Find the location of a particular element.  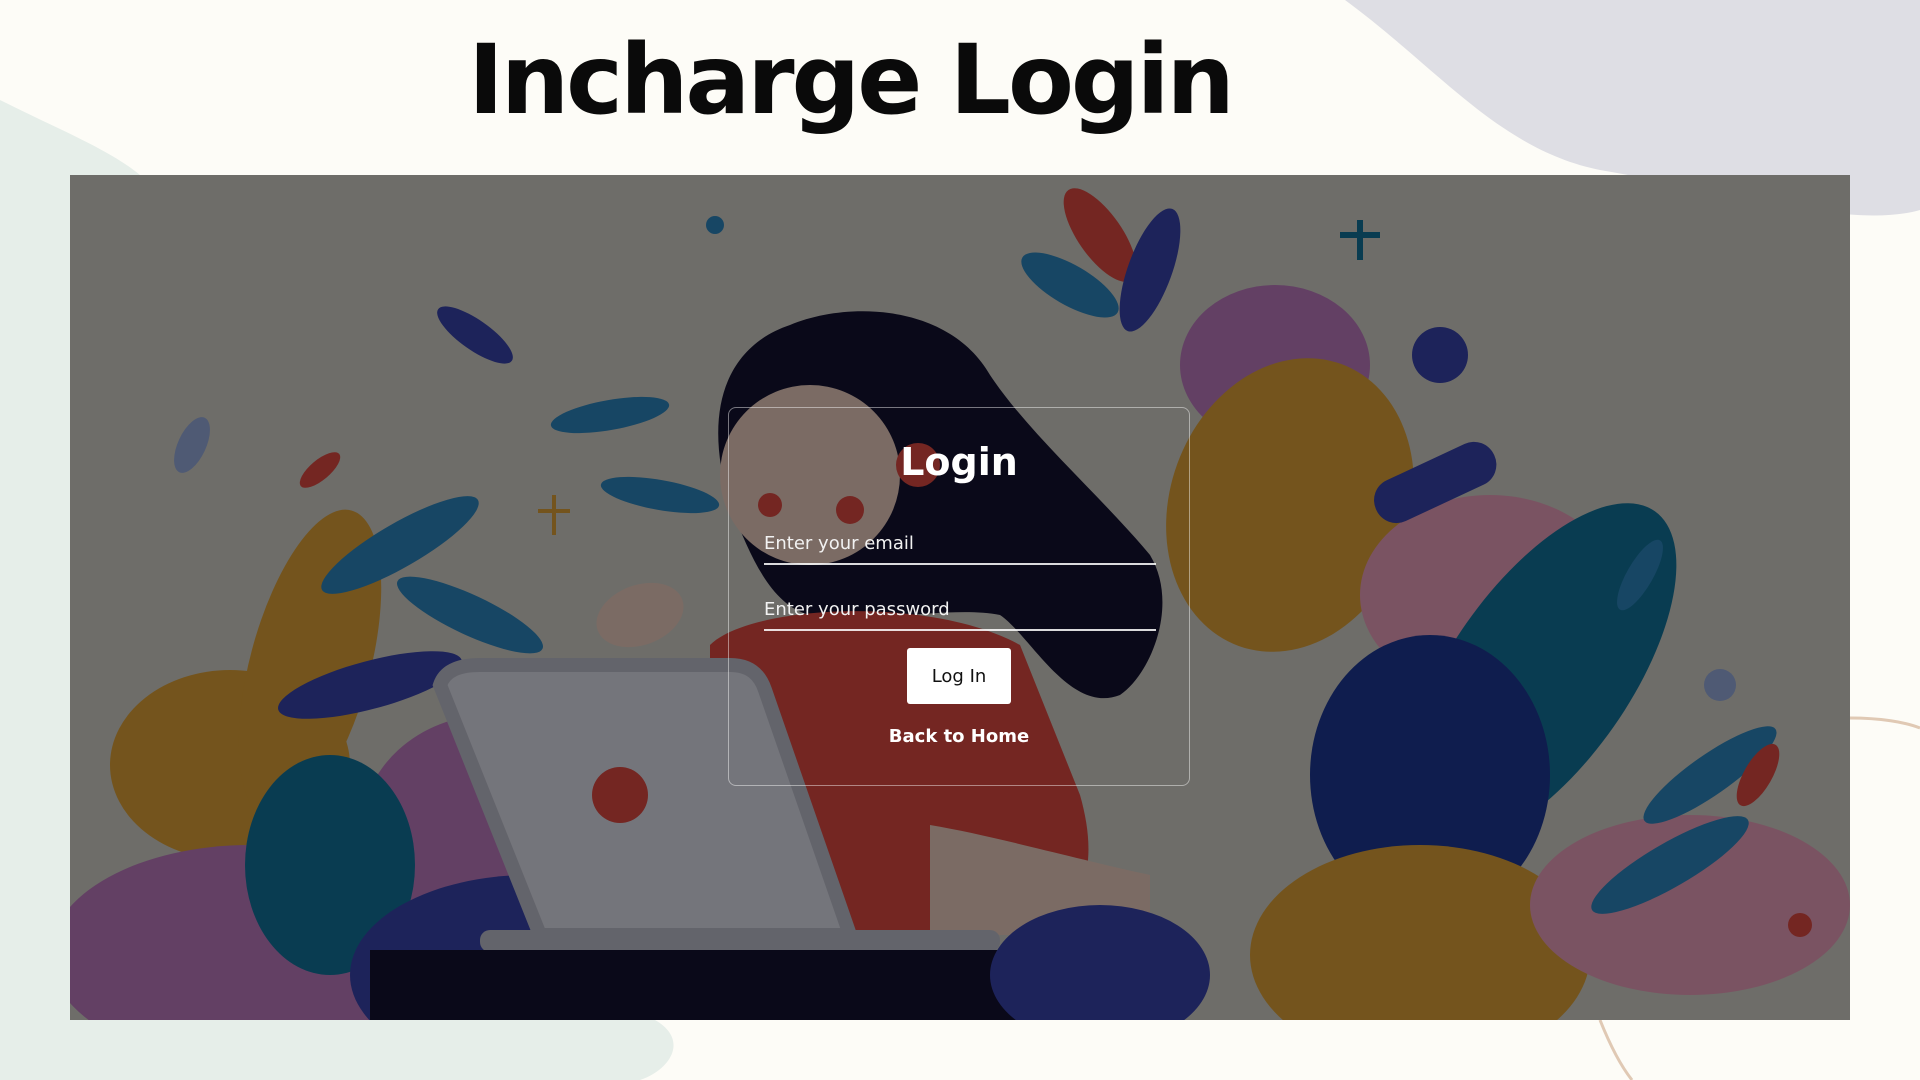

page-title: Incharge Login is located at coordinates (851, 80).